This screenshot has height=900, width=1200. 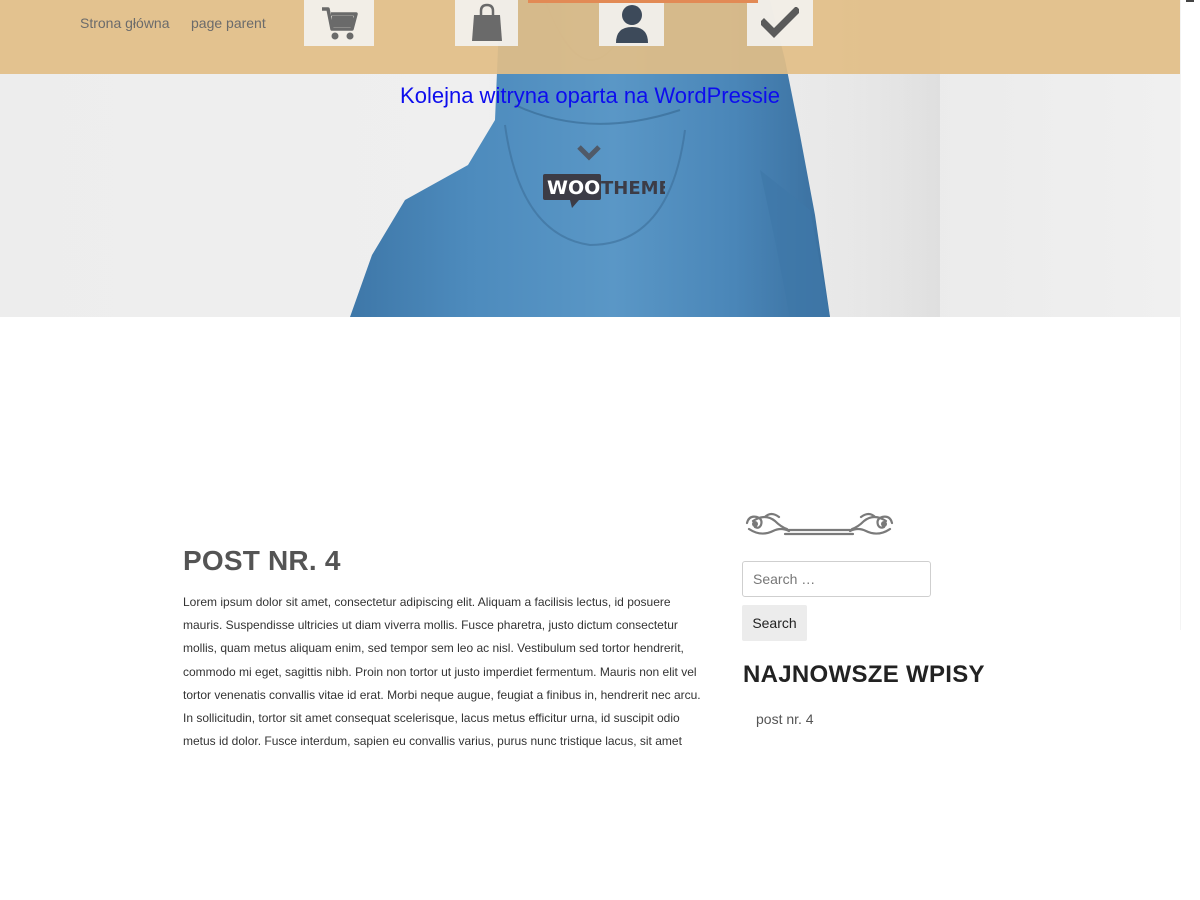 What do you see at coordinates (836, 579) in the screenshot?
I see `search-input` at bounding box center [836, 579].